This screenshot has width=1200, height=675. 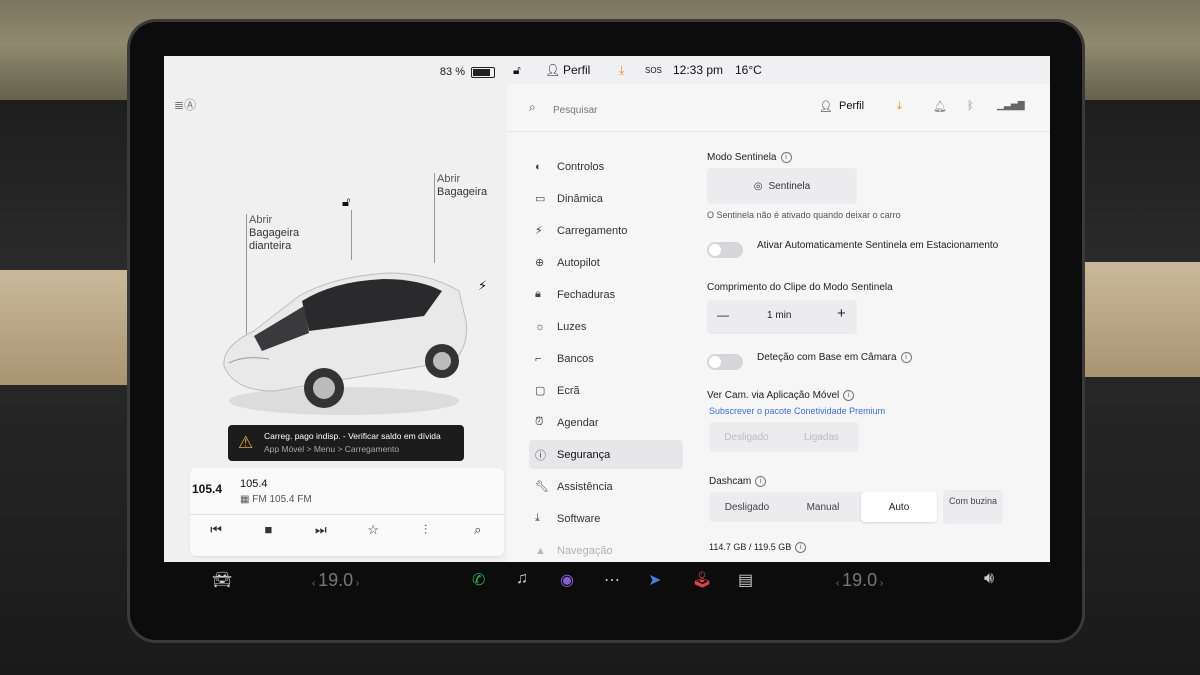 I want to click on rear-trunk-button: Abrir Bagageira, so click(x=462, y=186).